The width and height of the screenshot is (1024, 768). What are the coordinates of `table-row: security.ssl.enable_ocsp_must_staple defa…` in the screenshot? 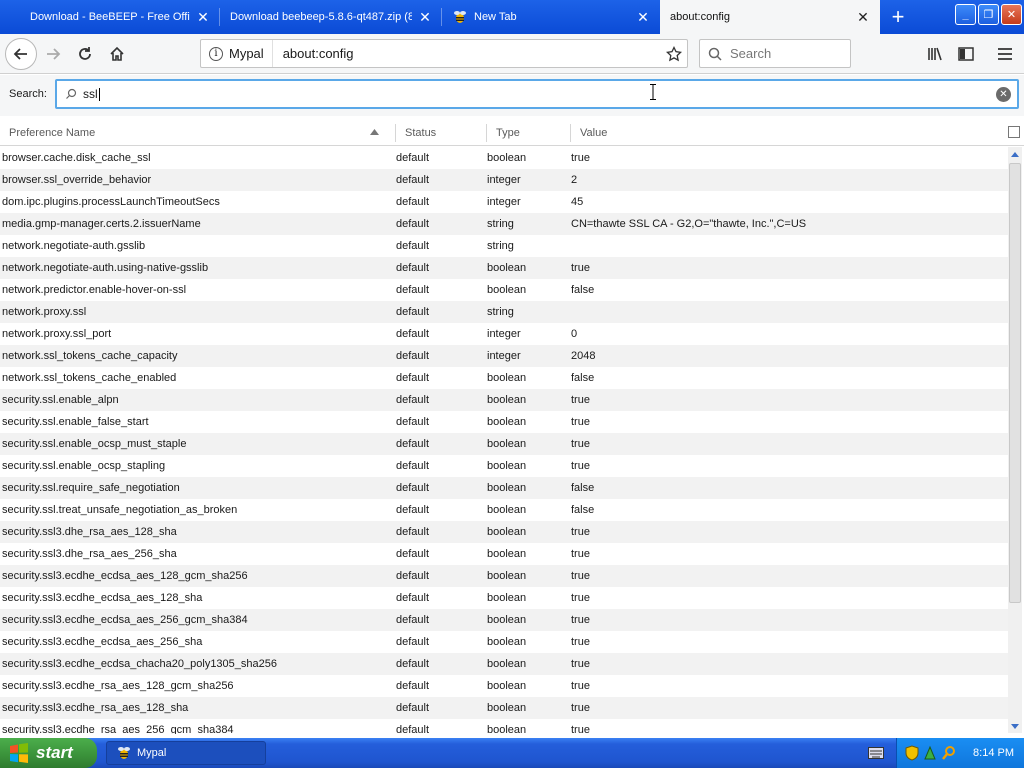 It's located at (504, 444).